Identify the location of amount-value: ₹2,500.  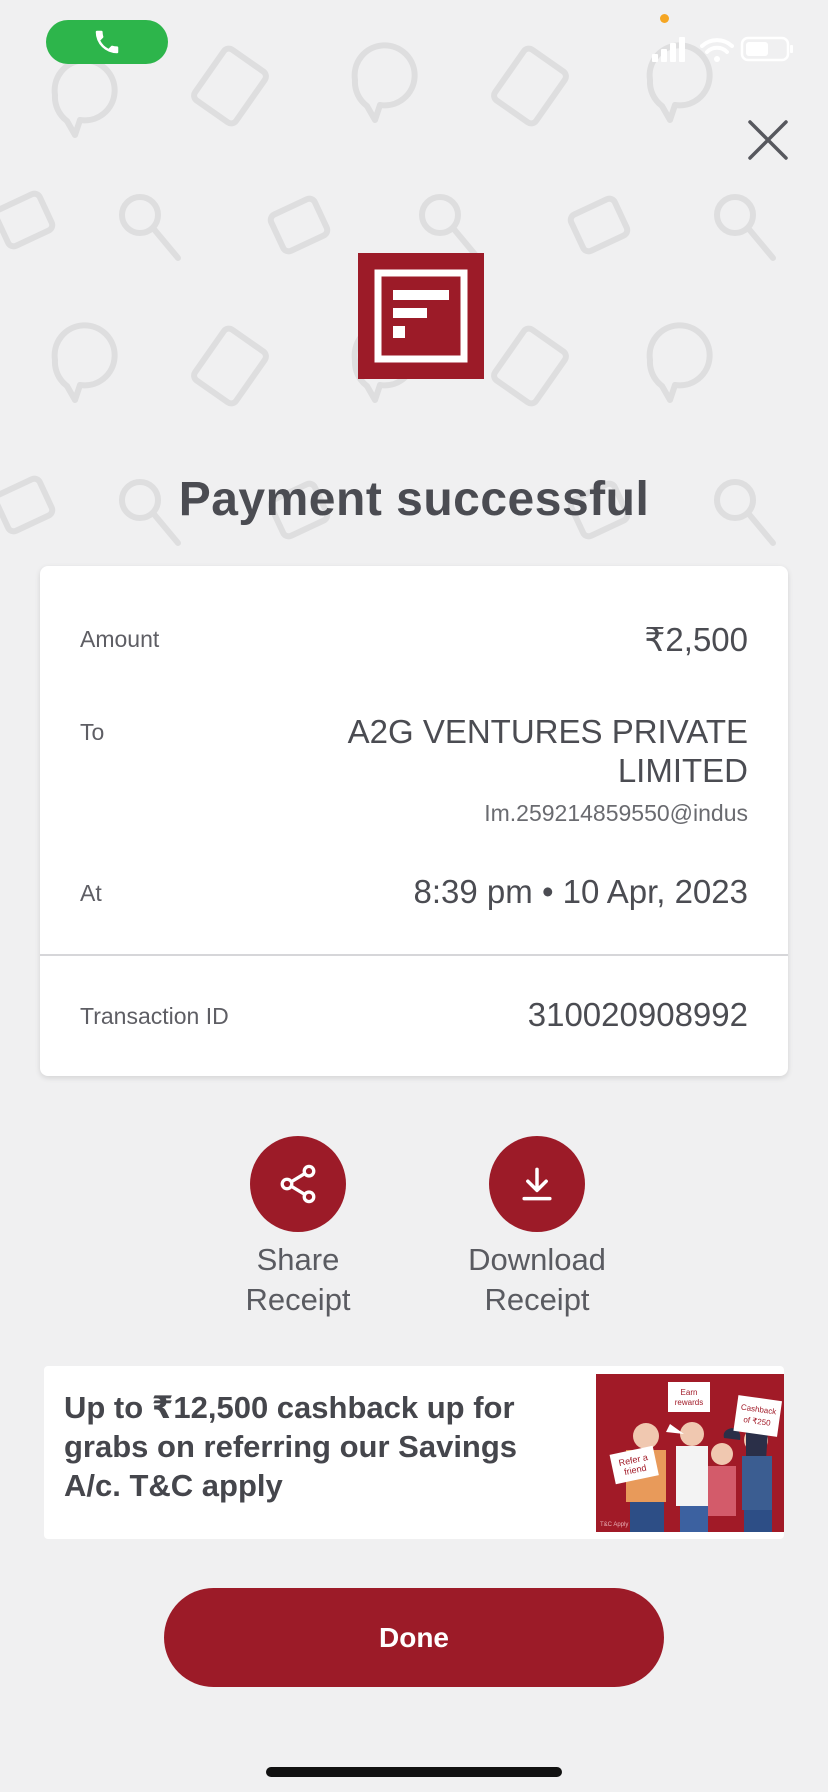
(696, 639).